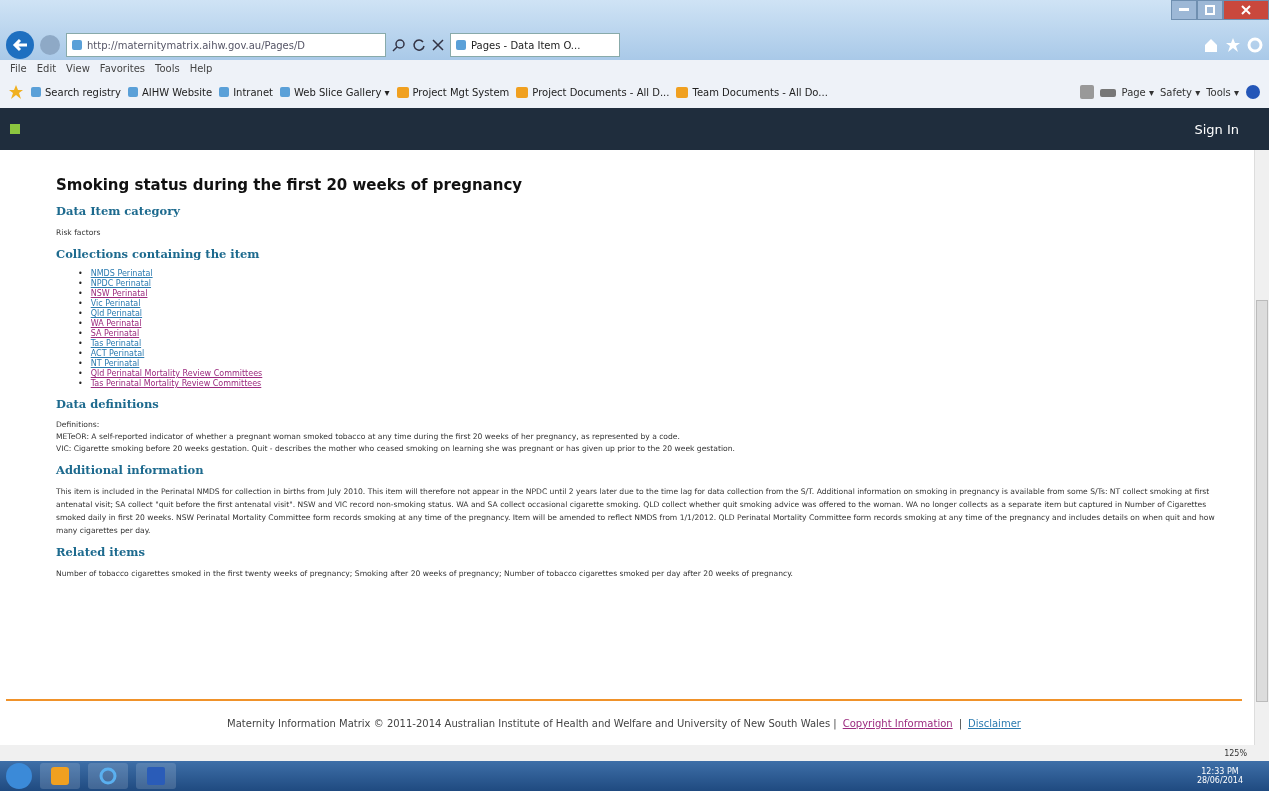  What do you see at coordinates (130, 470) in the screenshot?
I see `section-heading: Additional information` at bounding box center [130, 470].